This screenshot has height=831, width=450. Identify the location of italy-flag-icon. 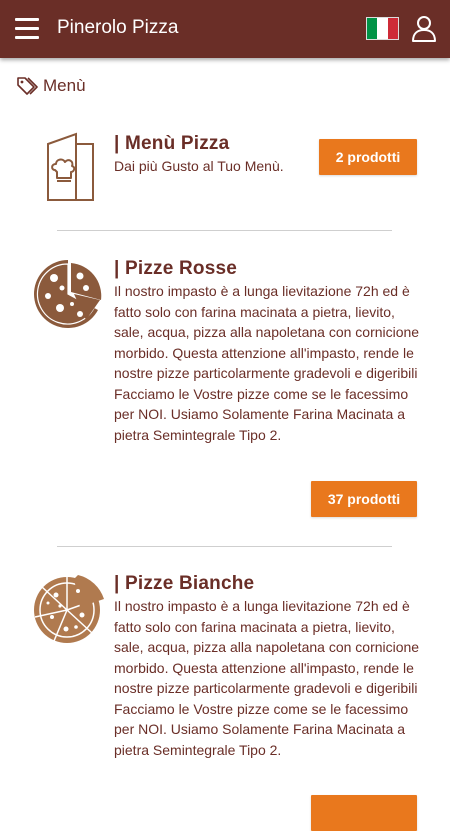
(382, 28).